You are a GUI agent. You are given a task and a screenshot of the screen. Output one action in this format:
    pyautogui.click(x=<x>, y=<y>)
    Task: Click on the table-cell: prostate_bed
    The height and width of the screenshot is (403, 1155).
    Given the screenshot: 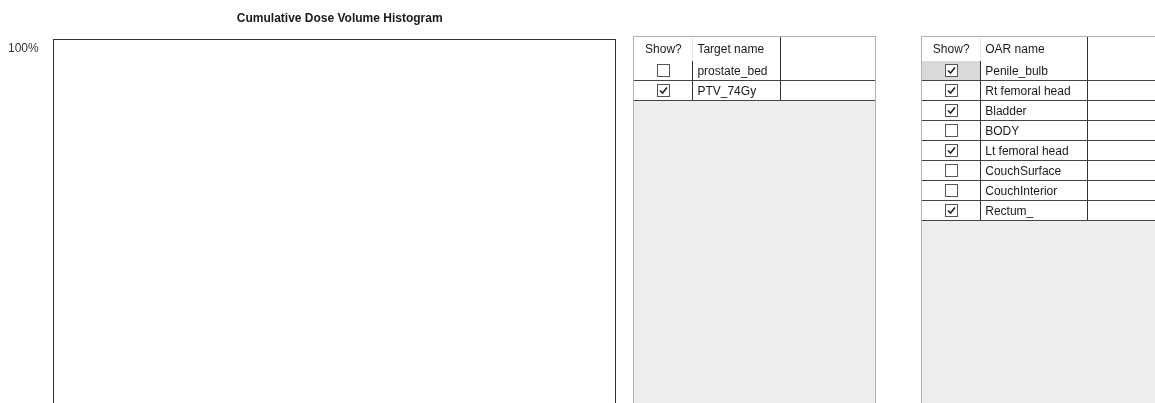 What is the action you would take?
    pyautogui.click(x=737, y=70)
    